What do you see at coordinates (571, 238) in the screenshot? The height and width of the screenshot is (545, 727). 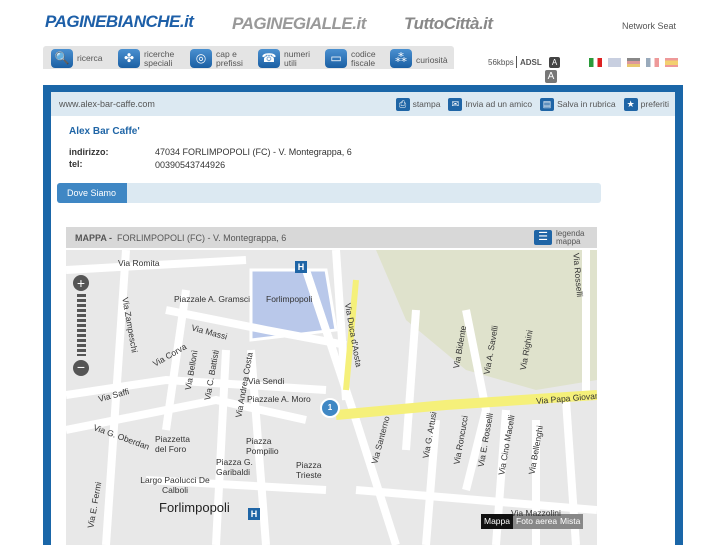 I see `legend-link: legenda mappa` at bounding box center [571, 238].